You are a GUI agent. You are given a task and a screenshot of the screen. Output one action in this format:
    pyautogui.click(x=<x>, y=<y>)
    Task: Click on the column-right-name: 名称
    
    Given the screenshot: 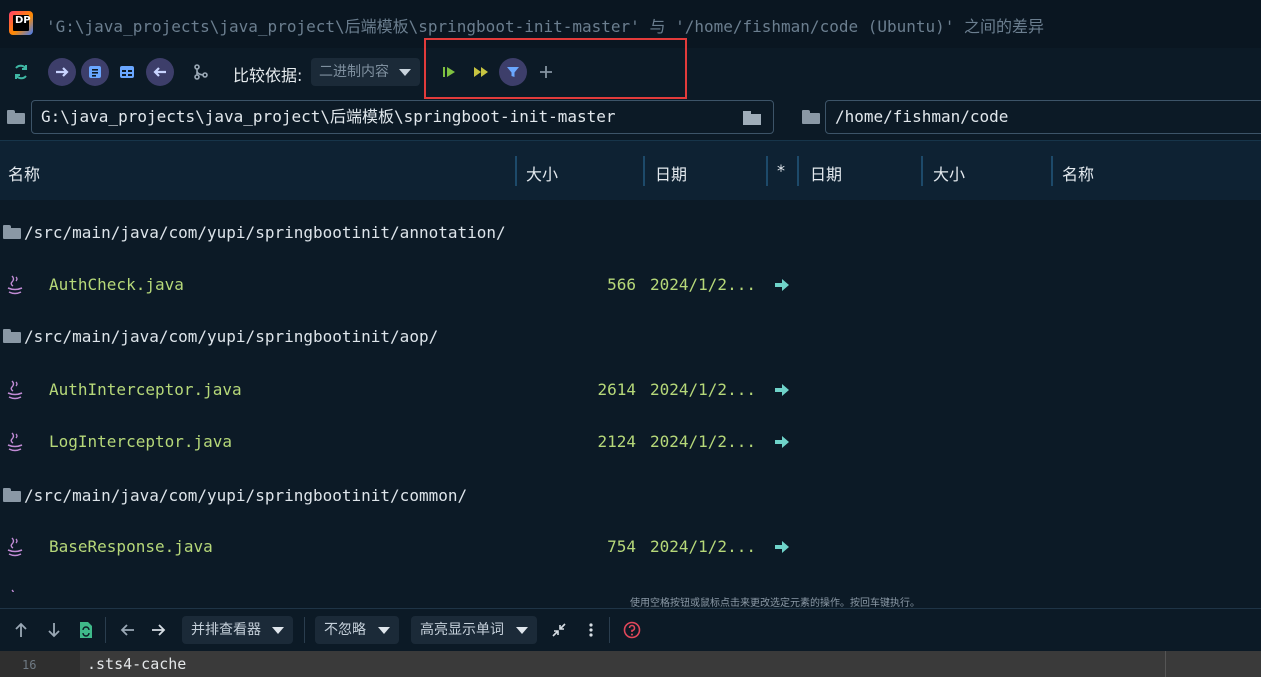 What is the action you would take?
    pyautogui.click(x=1078, y=173)
    